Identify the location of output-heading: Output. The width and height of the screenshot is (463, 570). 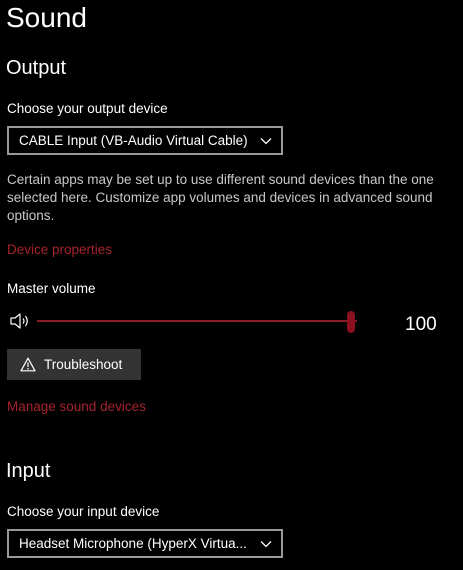
(36, 68).